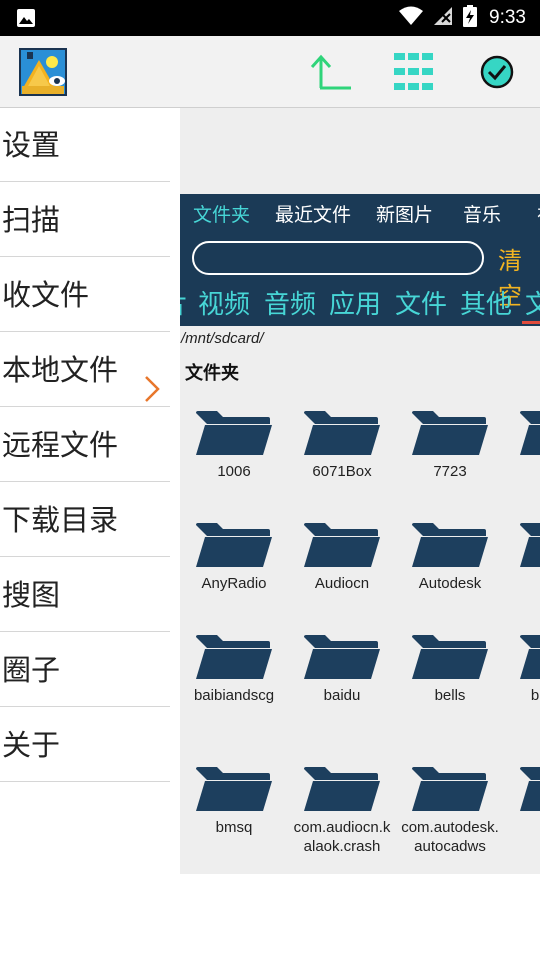 The width and height of the screenshot is (540, 960). I want to click on category-docs: 文, so click(532, 302).